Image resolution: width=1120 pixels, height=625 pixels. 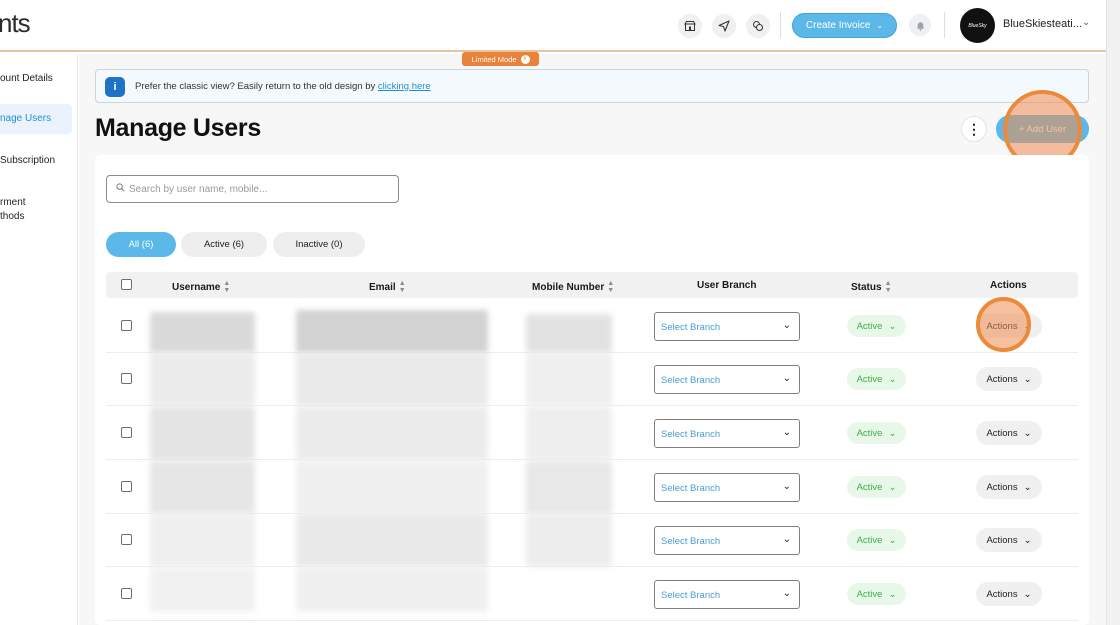 What do you see at coordinates (36, 210) in the screenshot?
I see `sidebar-item-payment-methods: rment thods` at bounding box center [36, 210].